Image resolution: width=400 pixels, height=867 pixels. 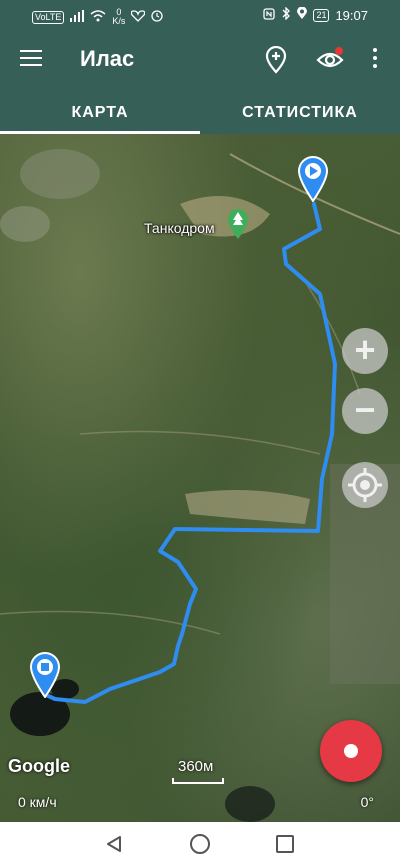 I want to click on record-icon, so click(x=351, y=751).